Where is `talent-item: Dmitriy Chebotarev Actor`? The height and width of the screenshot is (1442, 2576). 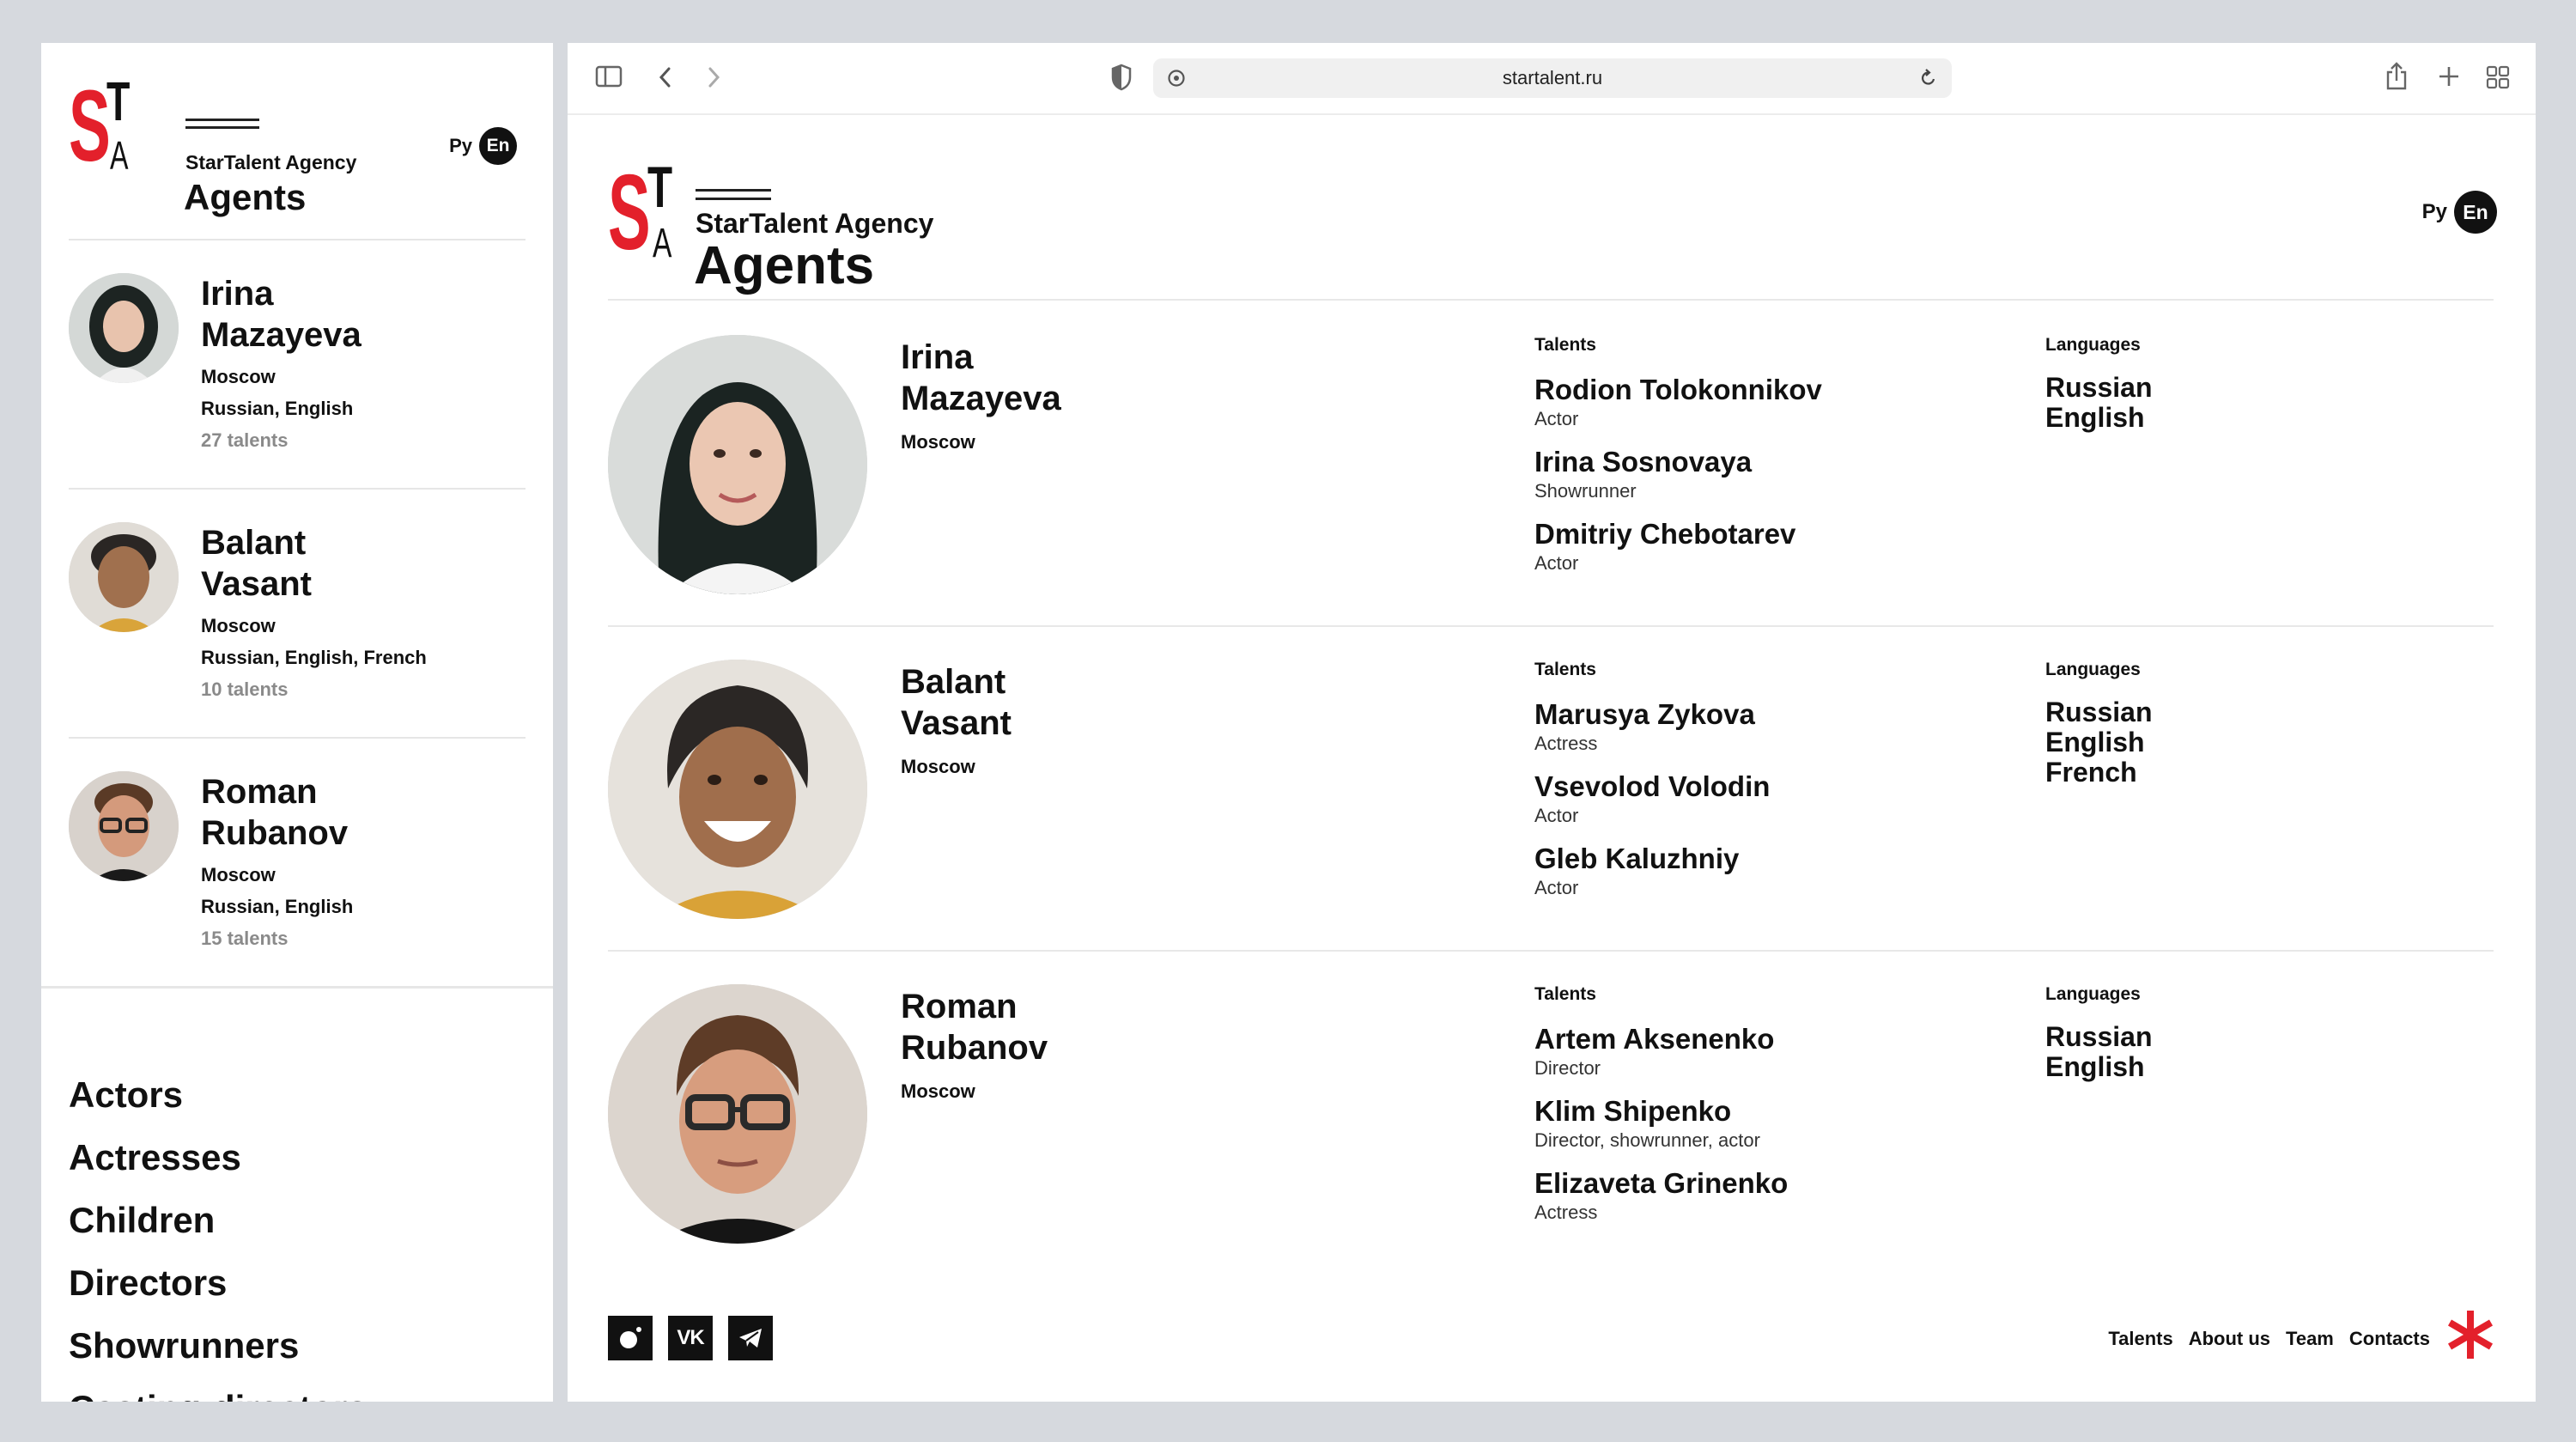 talent-item: Dmitriy Chebotarev Actor is located at coordinates (1775, 553).